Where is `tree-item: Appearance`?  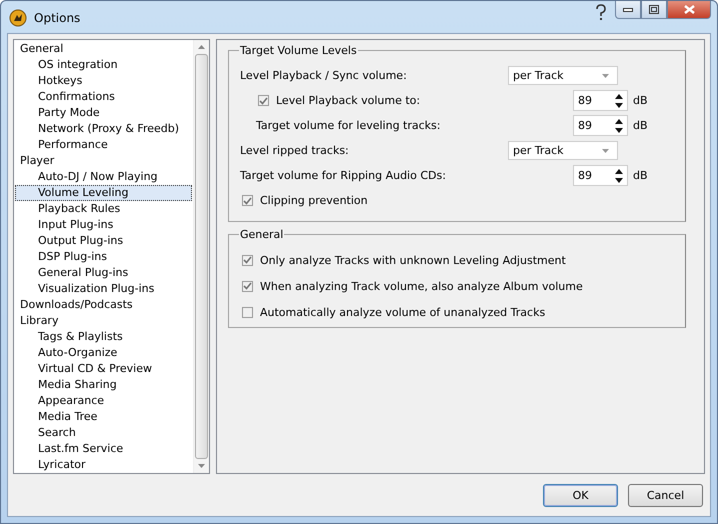
tree-item: Appearance is located at coordinates (103, 401).